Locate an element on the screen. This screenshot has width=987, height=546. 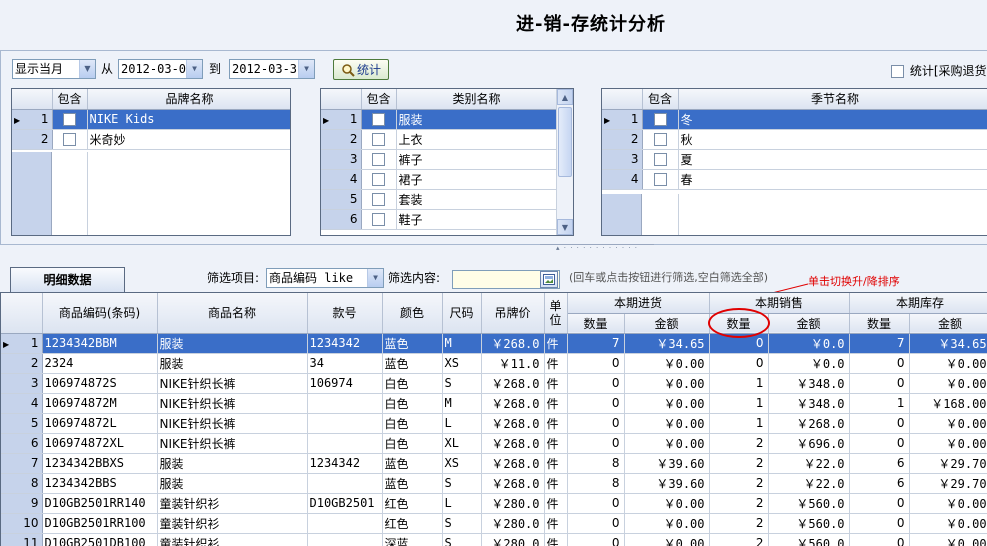
table-row: 4 春 is located at coordinates (794, 179).